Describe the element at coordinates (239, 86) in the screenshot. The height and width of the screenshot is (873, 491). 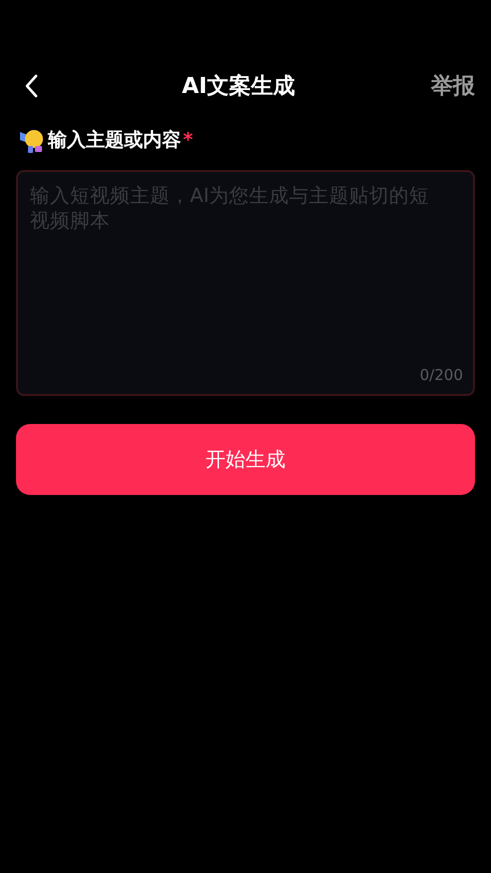
I see `page-title: AI文案生成` at that location.